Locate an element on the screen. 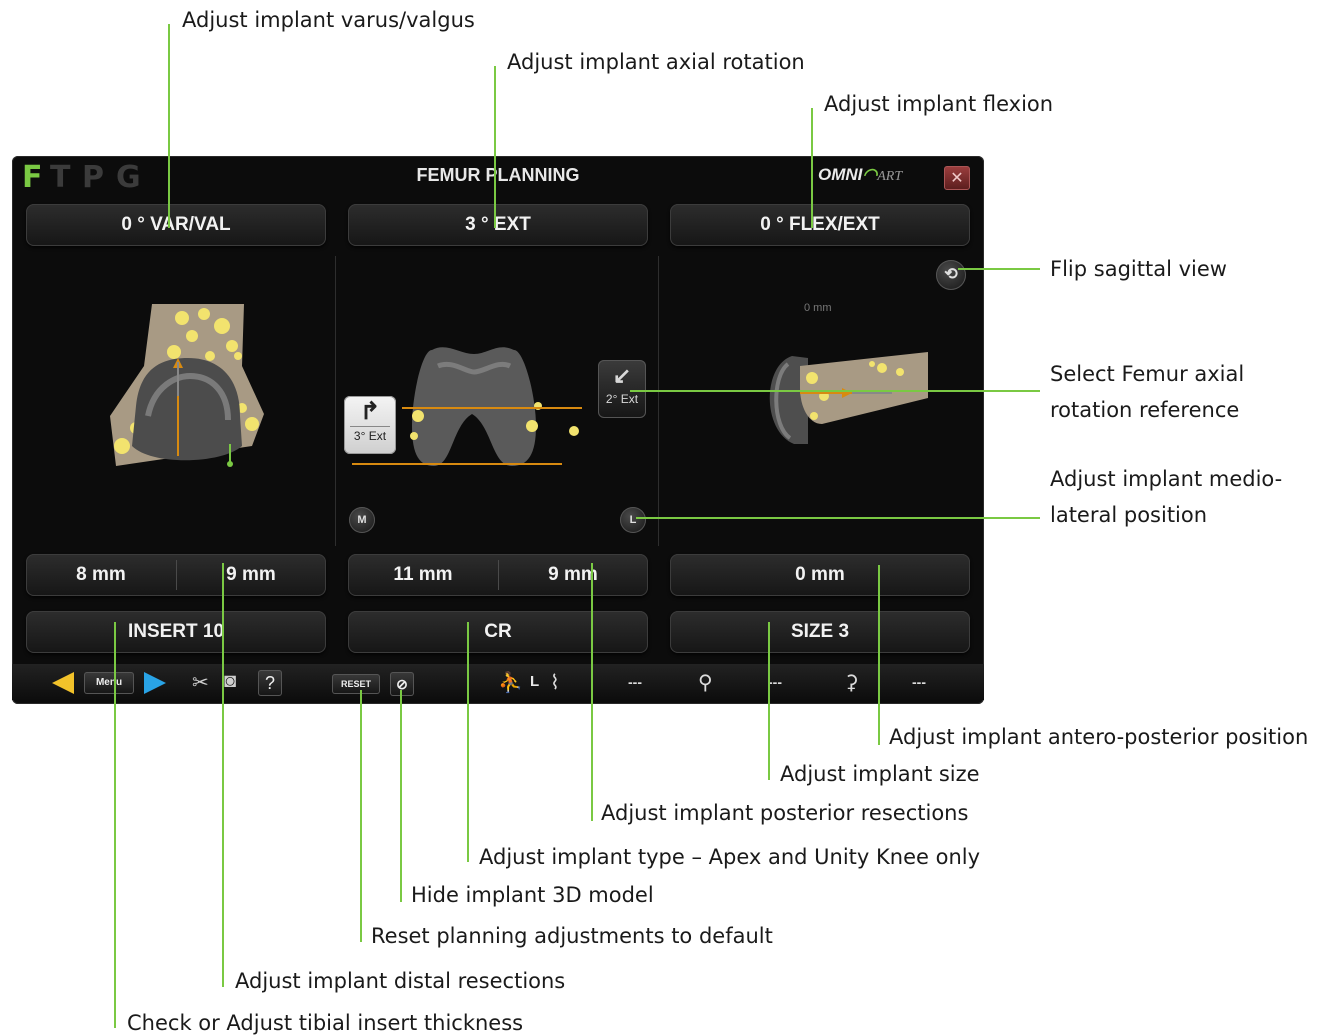 The image size is (1331, 1036). hide-model-button: ⊘ is located at coordinates (402, 684).